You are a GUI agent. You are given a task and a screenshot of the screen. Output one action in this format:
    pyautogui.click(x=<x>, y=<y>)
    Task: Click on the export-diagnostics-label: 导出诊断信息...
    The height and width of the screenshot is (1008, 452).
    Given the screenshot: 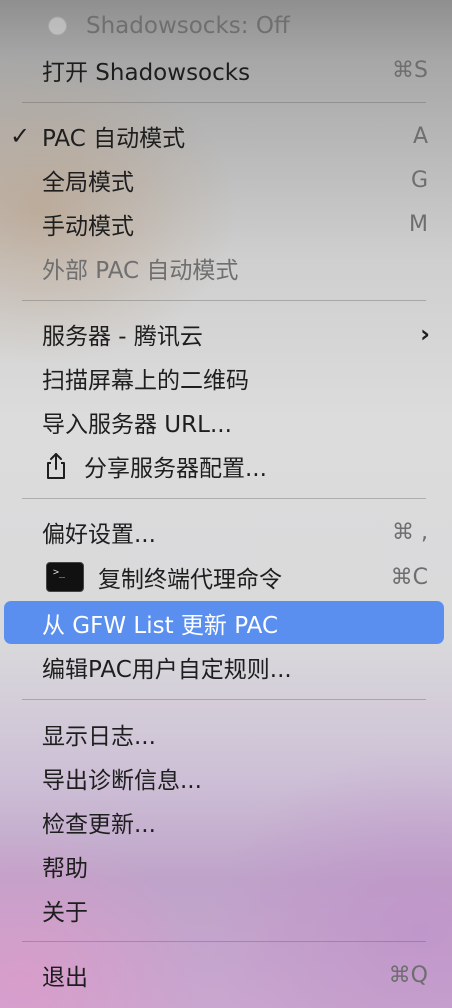 What is the action you would take?
    pyautogui.click(x=122, y=781)
    